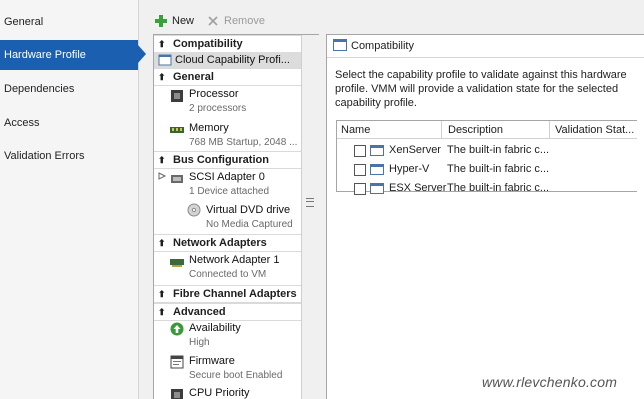 The height and width of the screenshot is (399, 644). What do you see at coordinates (165, 60) in the screenshot?
I see `profile-window-icon` at bounding box center [165, 60].